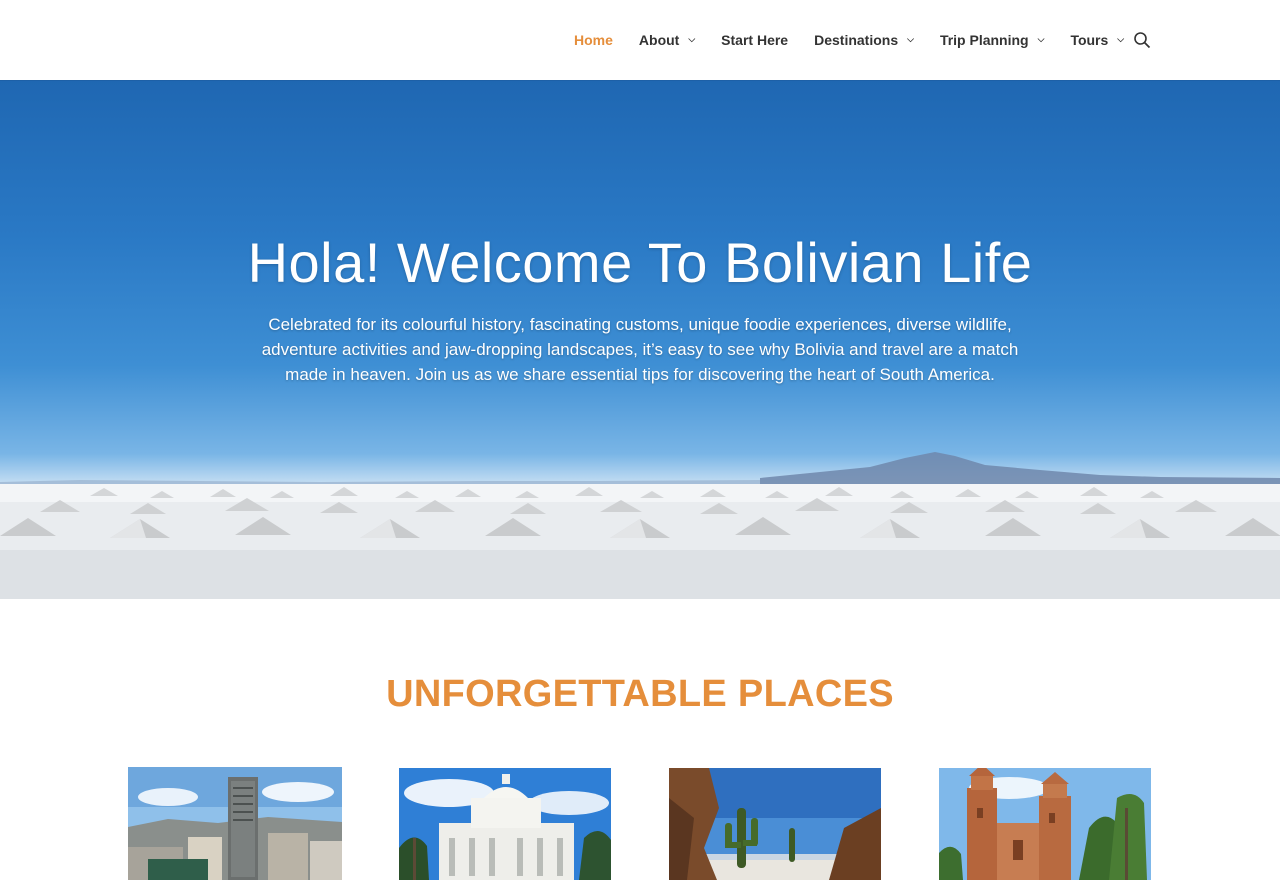 The image size is (1280, 881). I want to click on nav-item-trip-planning: Trip Planning ⌵, so click(992, 40).